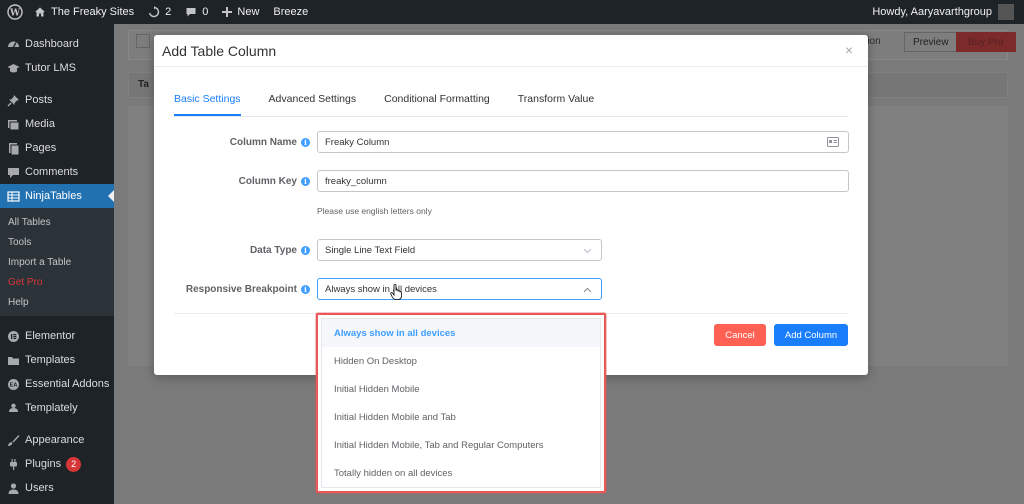 The width and height of the screenshot is (1024, 504). What do you see at coordinates (168, 12) in the screenshot?
I see `updates-count: 2` at bounding box center [168, 12].